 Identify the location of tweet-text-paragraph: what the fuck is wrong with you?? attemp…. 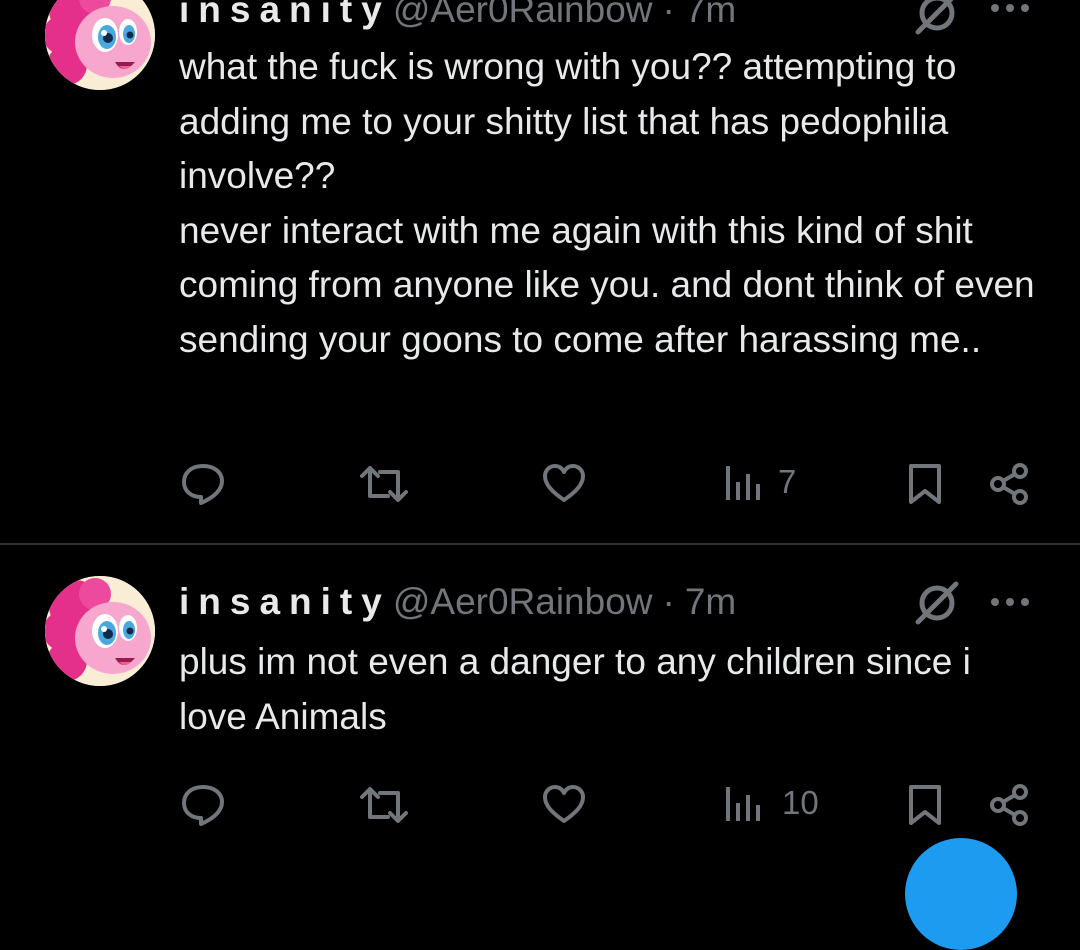
(568, 121).